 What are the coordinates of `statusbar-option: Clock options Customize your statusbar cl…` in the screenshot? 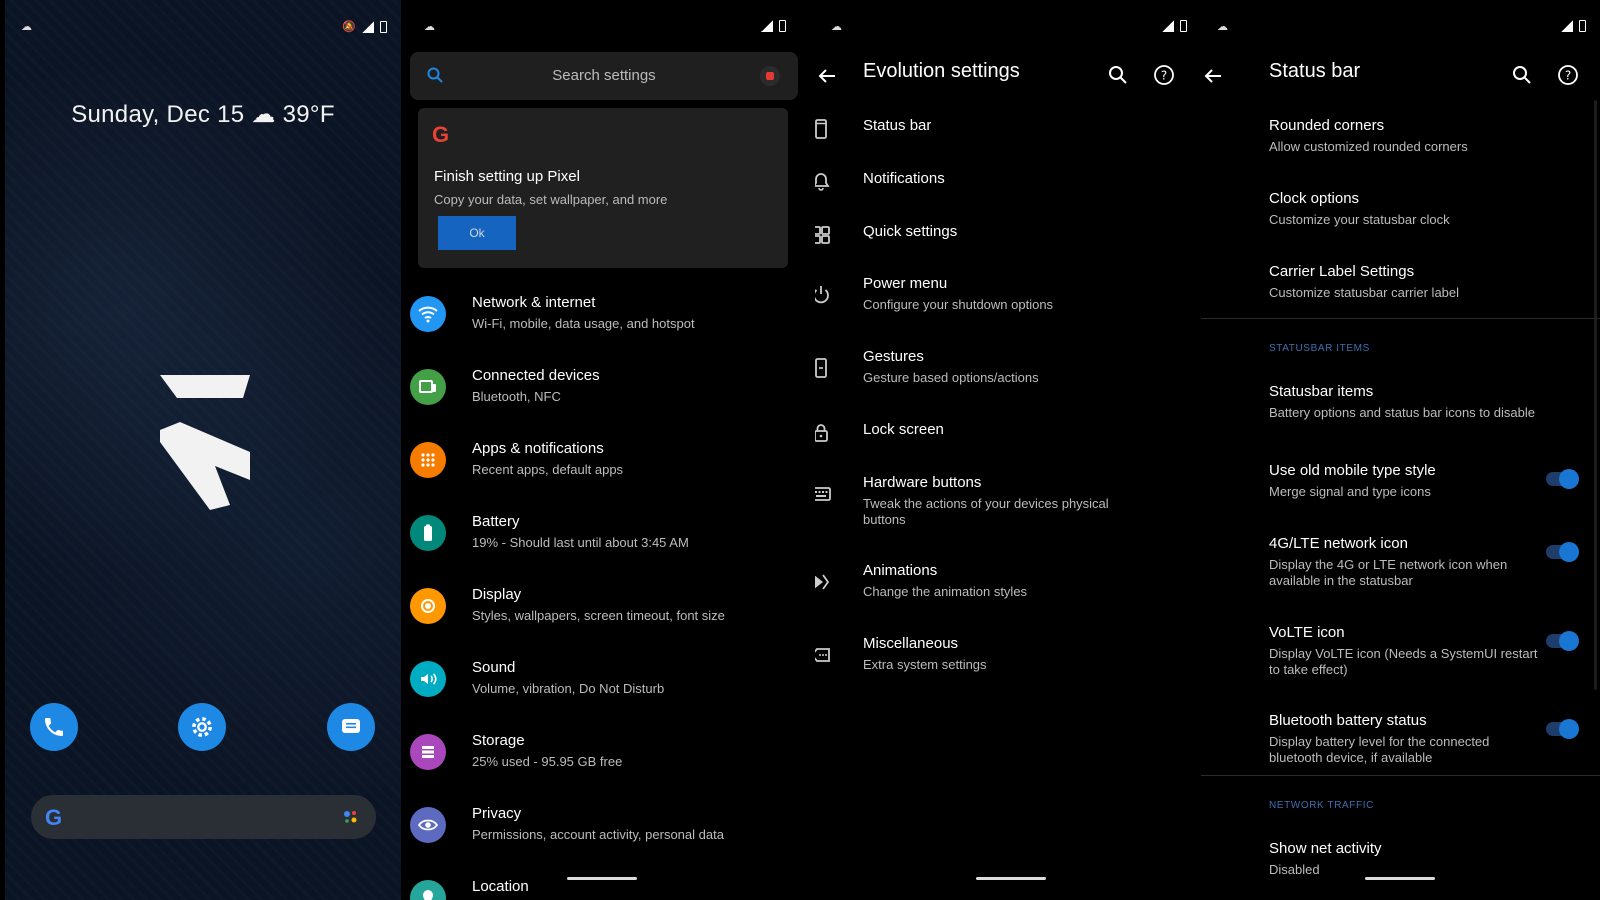 It's located at (1400, 215).